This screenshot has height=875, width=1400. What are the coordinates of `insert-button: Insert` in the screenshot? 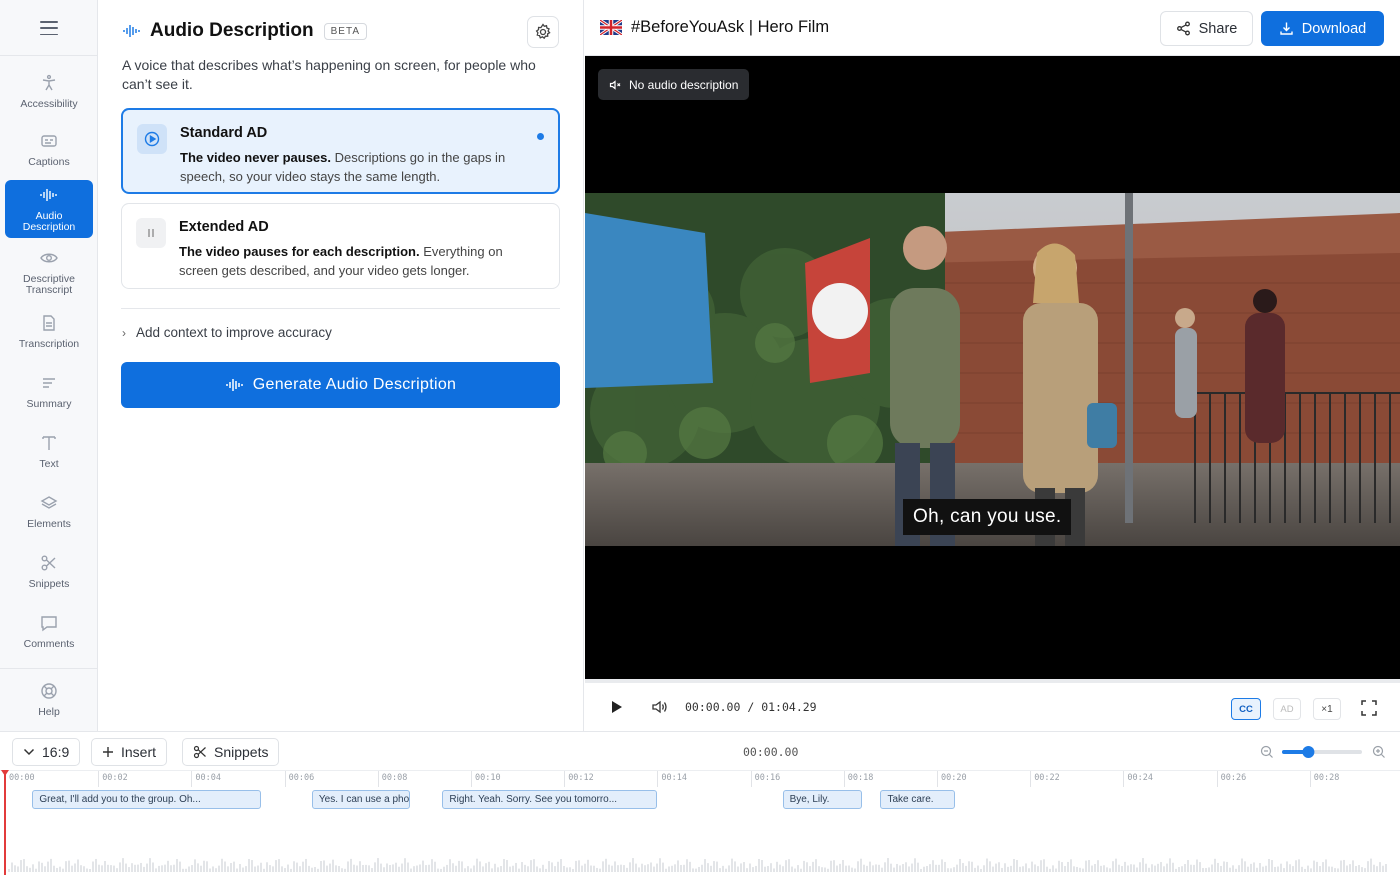 It's located at (129, 752).